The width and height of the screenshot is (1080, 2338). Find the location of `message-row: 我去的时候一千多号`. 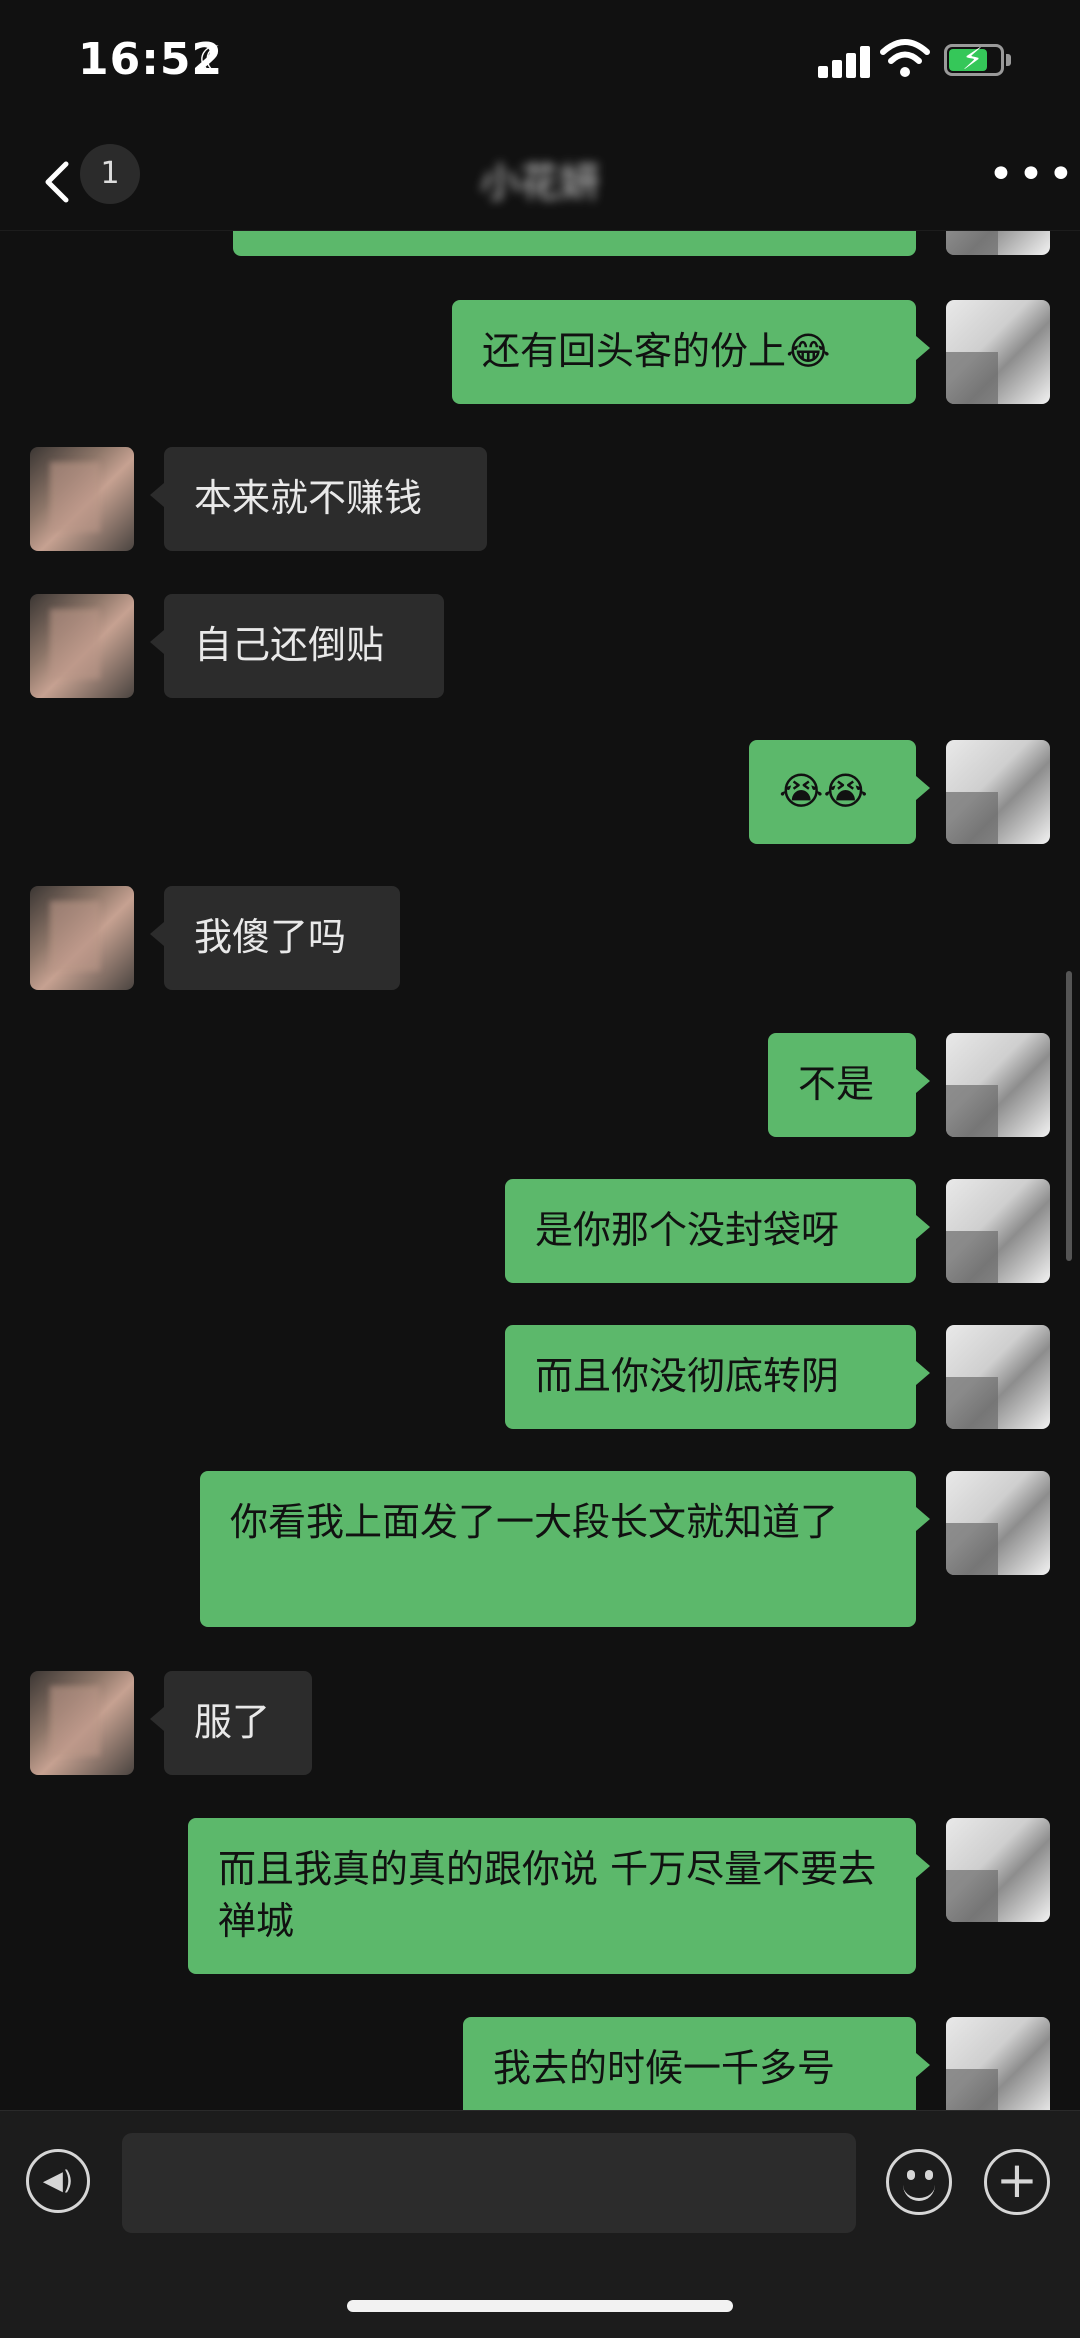

message-row: 我去的时候一千多号 is located at coordinates (540, 2063).